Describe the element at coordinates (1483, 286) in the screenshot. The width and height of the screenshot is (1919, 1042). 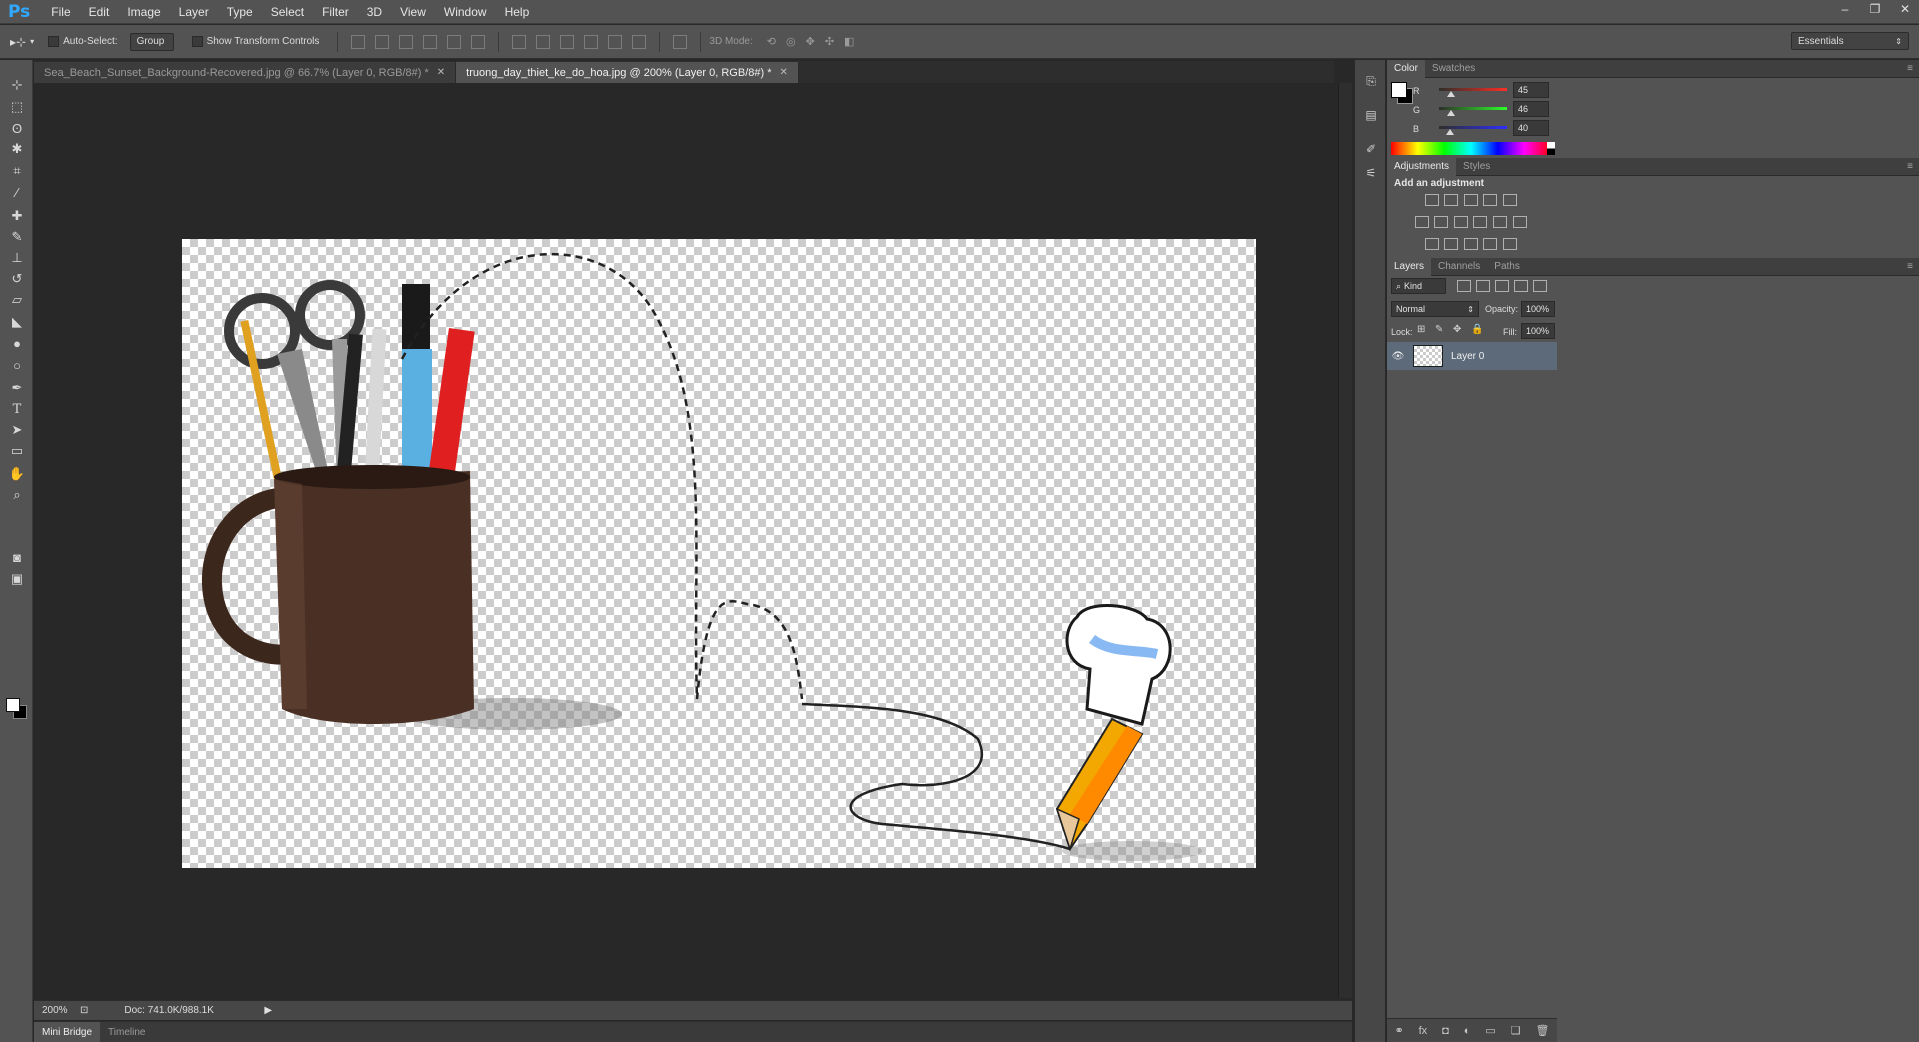
I see `filter-adjustment-icon` at that location.